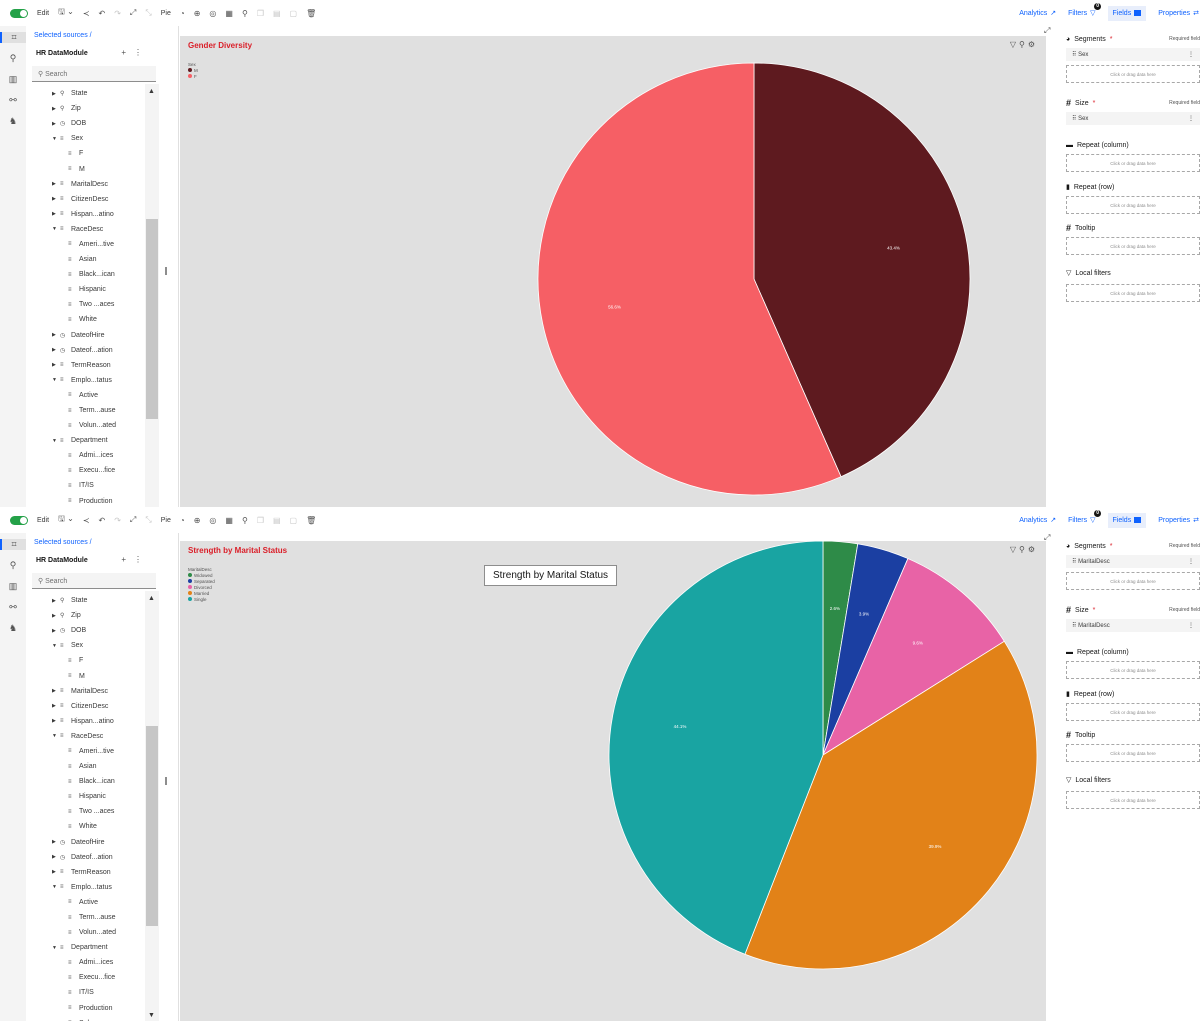 This screenshot has width=1203, height=1021. What do you see at coordinates (1037, 520) in the screenshot?
I see `tab-analytics: Analytics ↗` at bounding box center [1037, 520].